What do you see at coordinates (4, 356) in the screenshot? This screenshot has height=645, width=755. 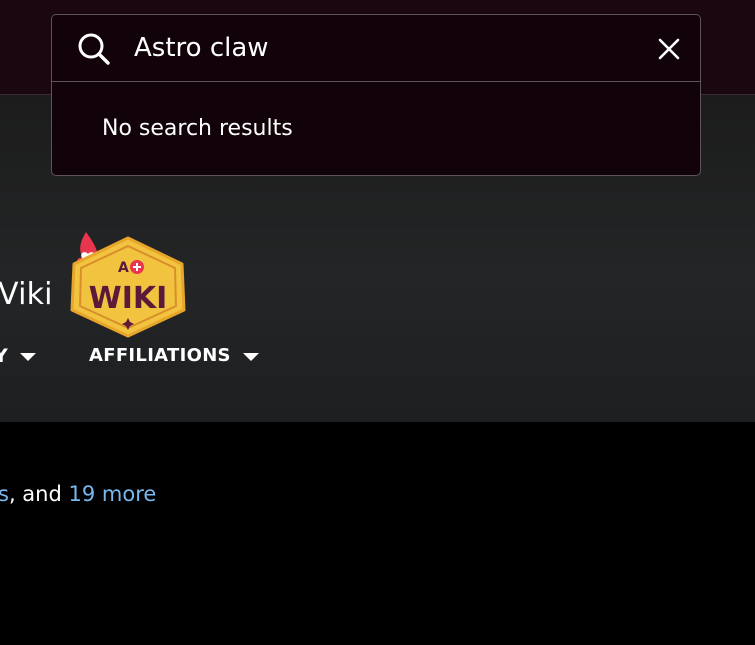 I see `nav-item-partial-label: Y` at bounding box center [4, 356].